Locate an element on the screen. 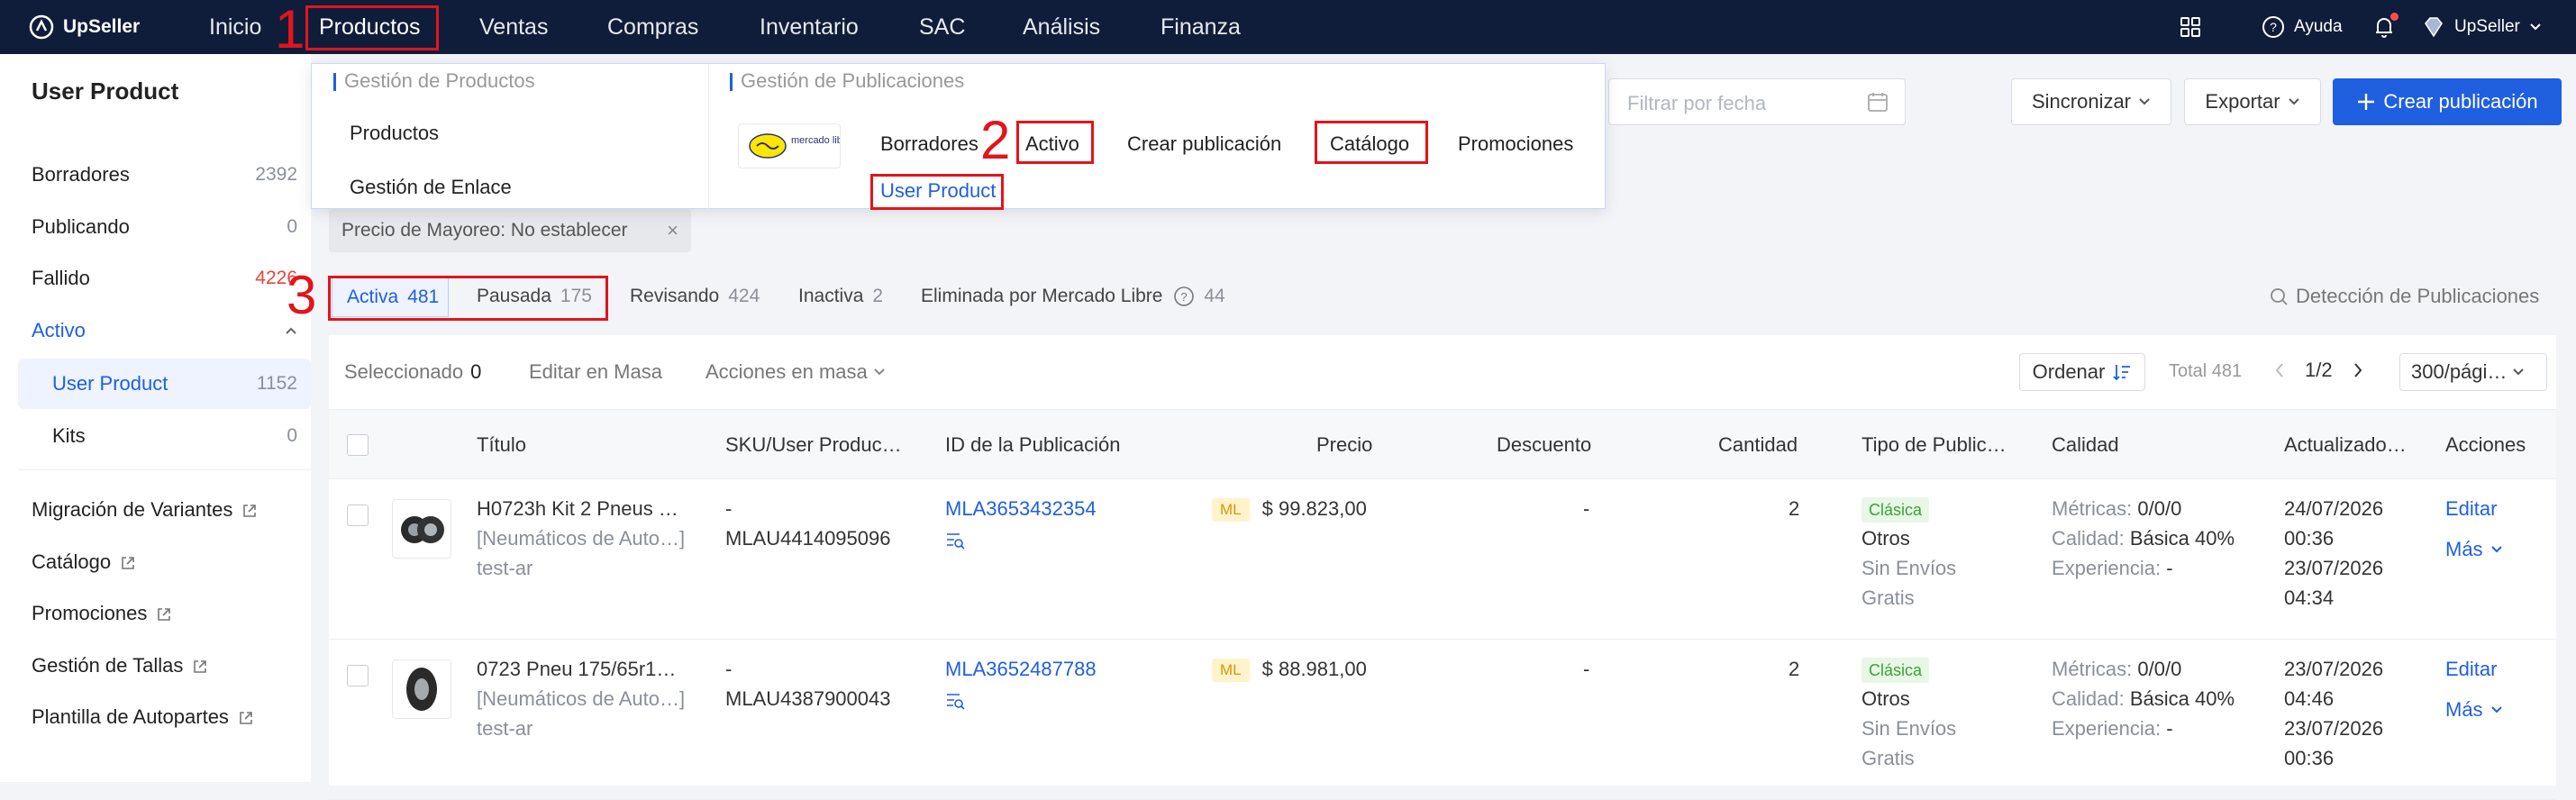 Image resolution: width=2576 pixels, height=800 pixels. tab-eliminada: Eliminada por Mercado Libre ? 44 is located at coordinates (1073, 296).